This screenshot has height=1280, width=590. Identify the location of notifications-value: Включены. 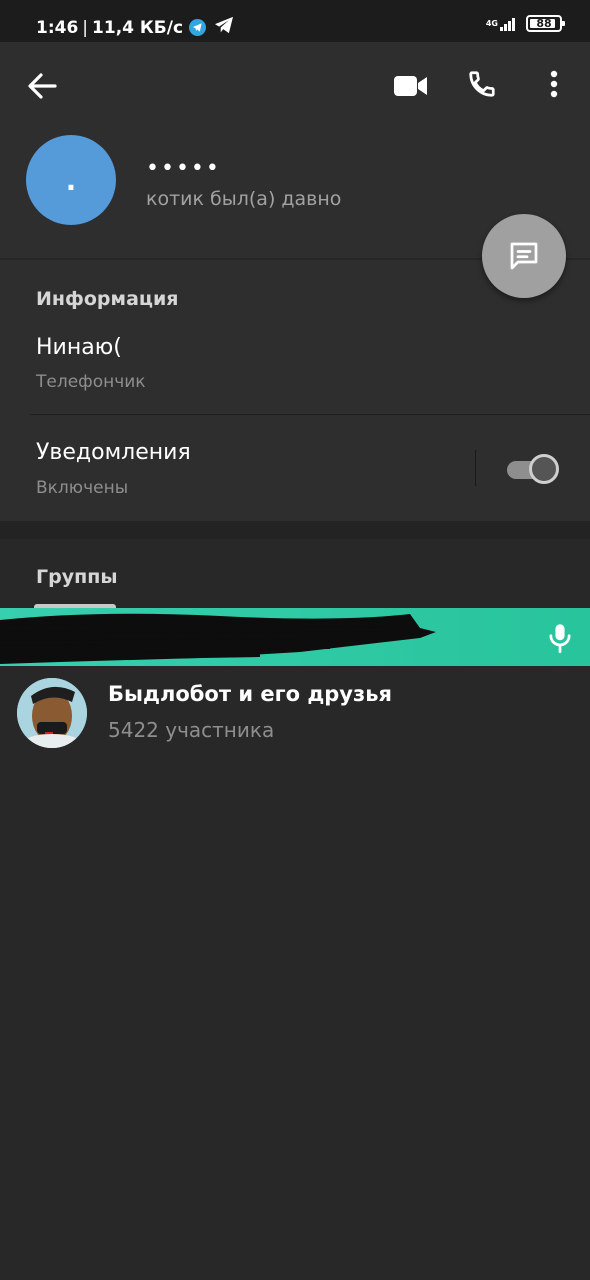
(82, 488).